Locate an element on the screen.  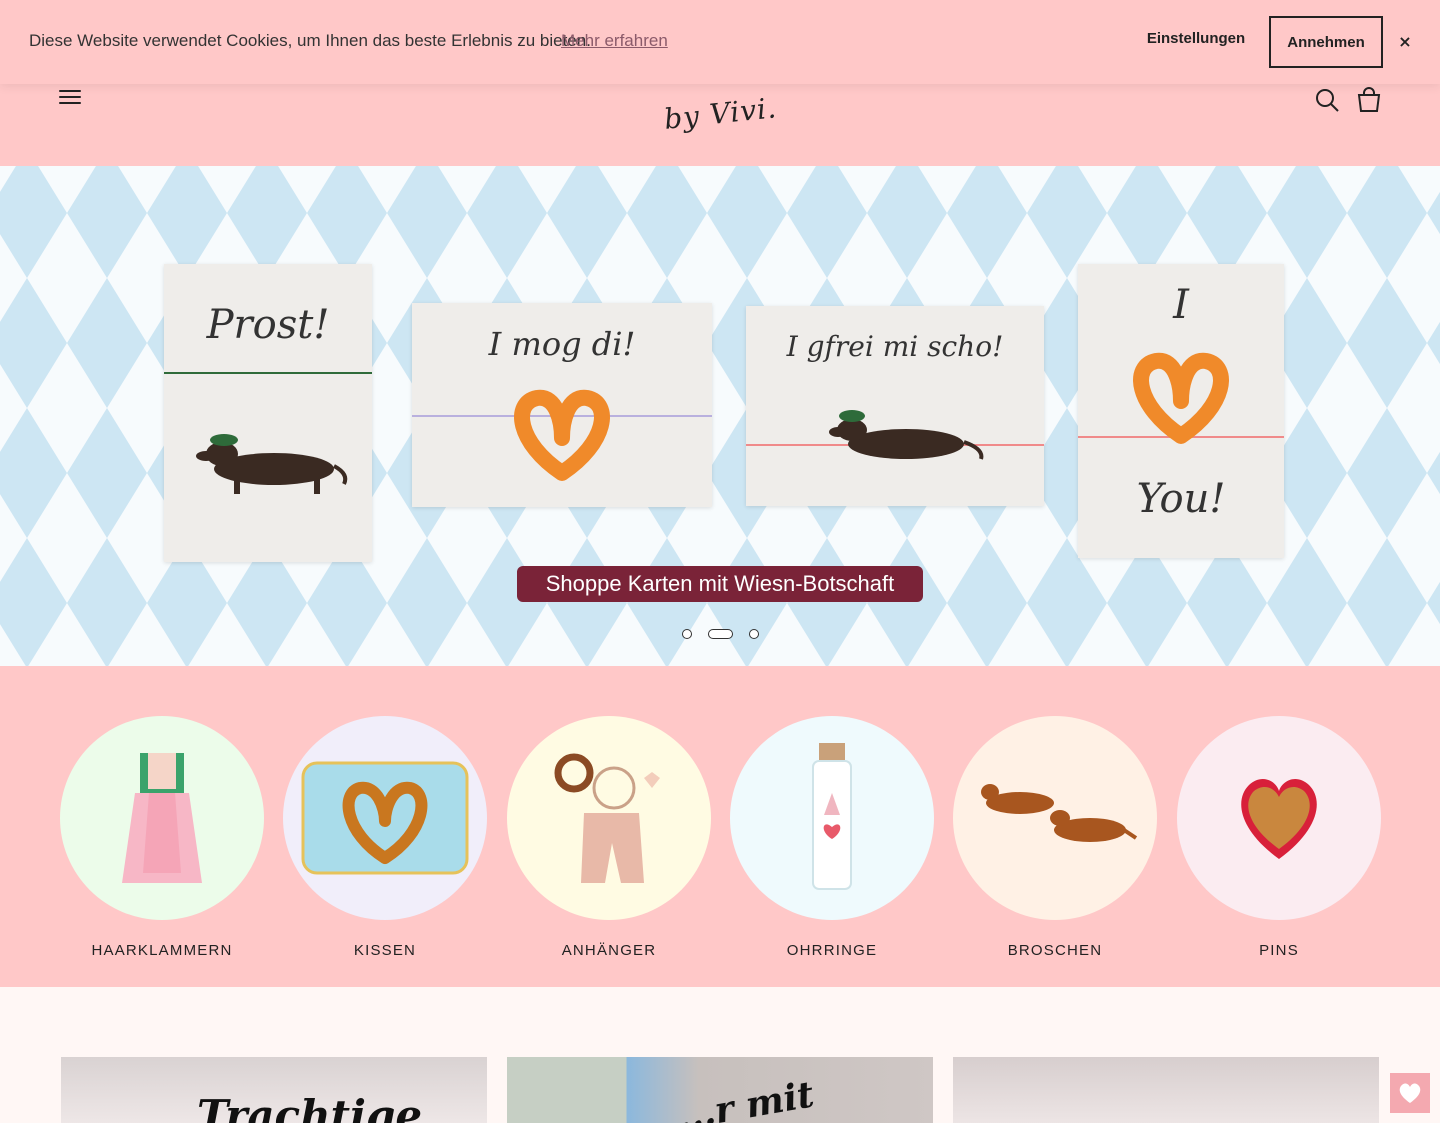
card-text: I gfrei mi scho! is located at coordinates (895, 346).